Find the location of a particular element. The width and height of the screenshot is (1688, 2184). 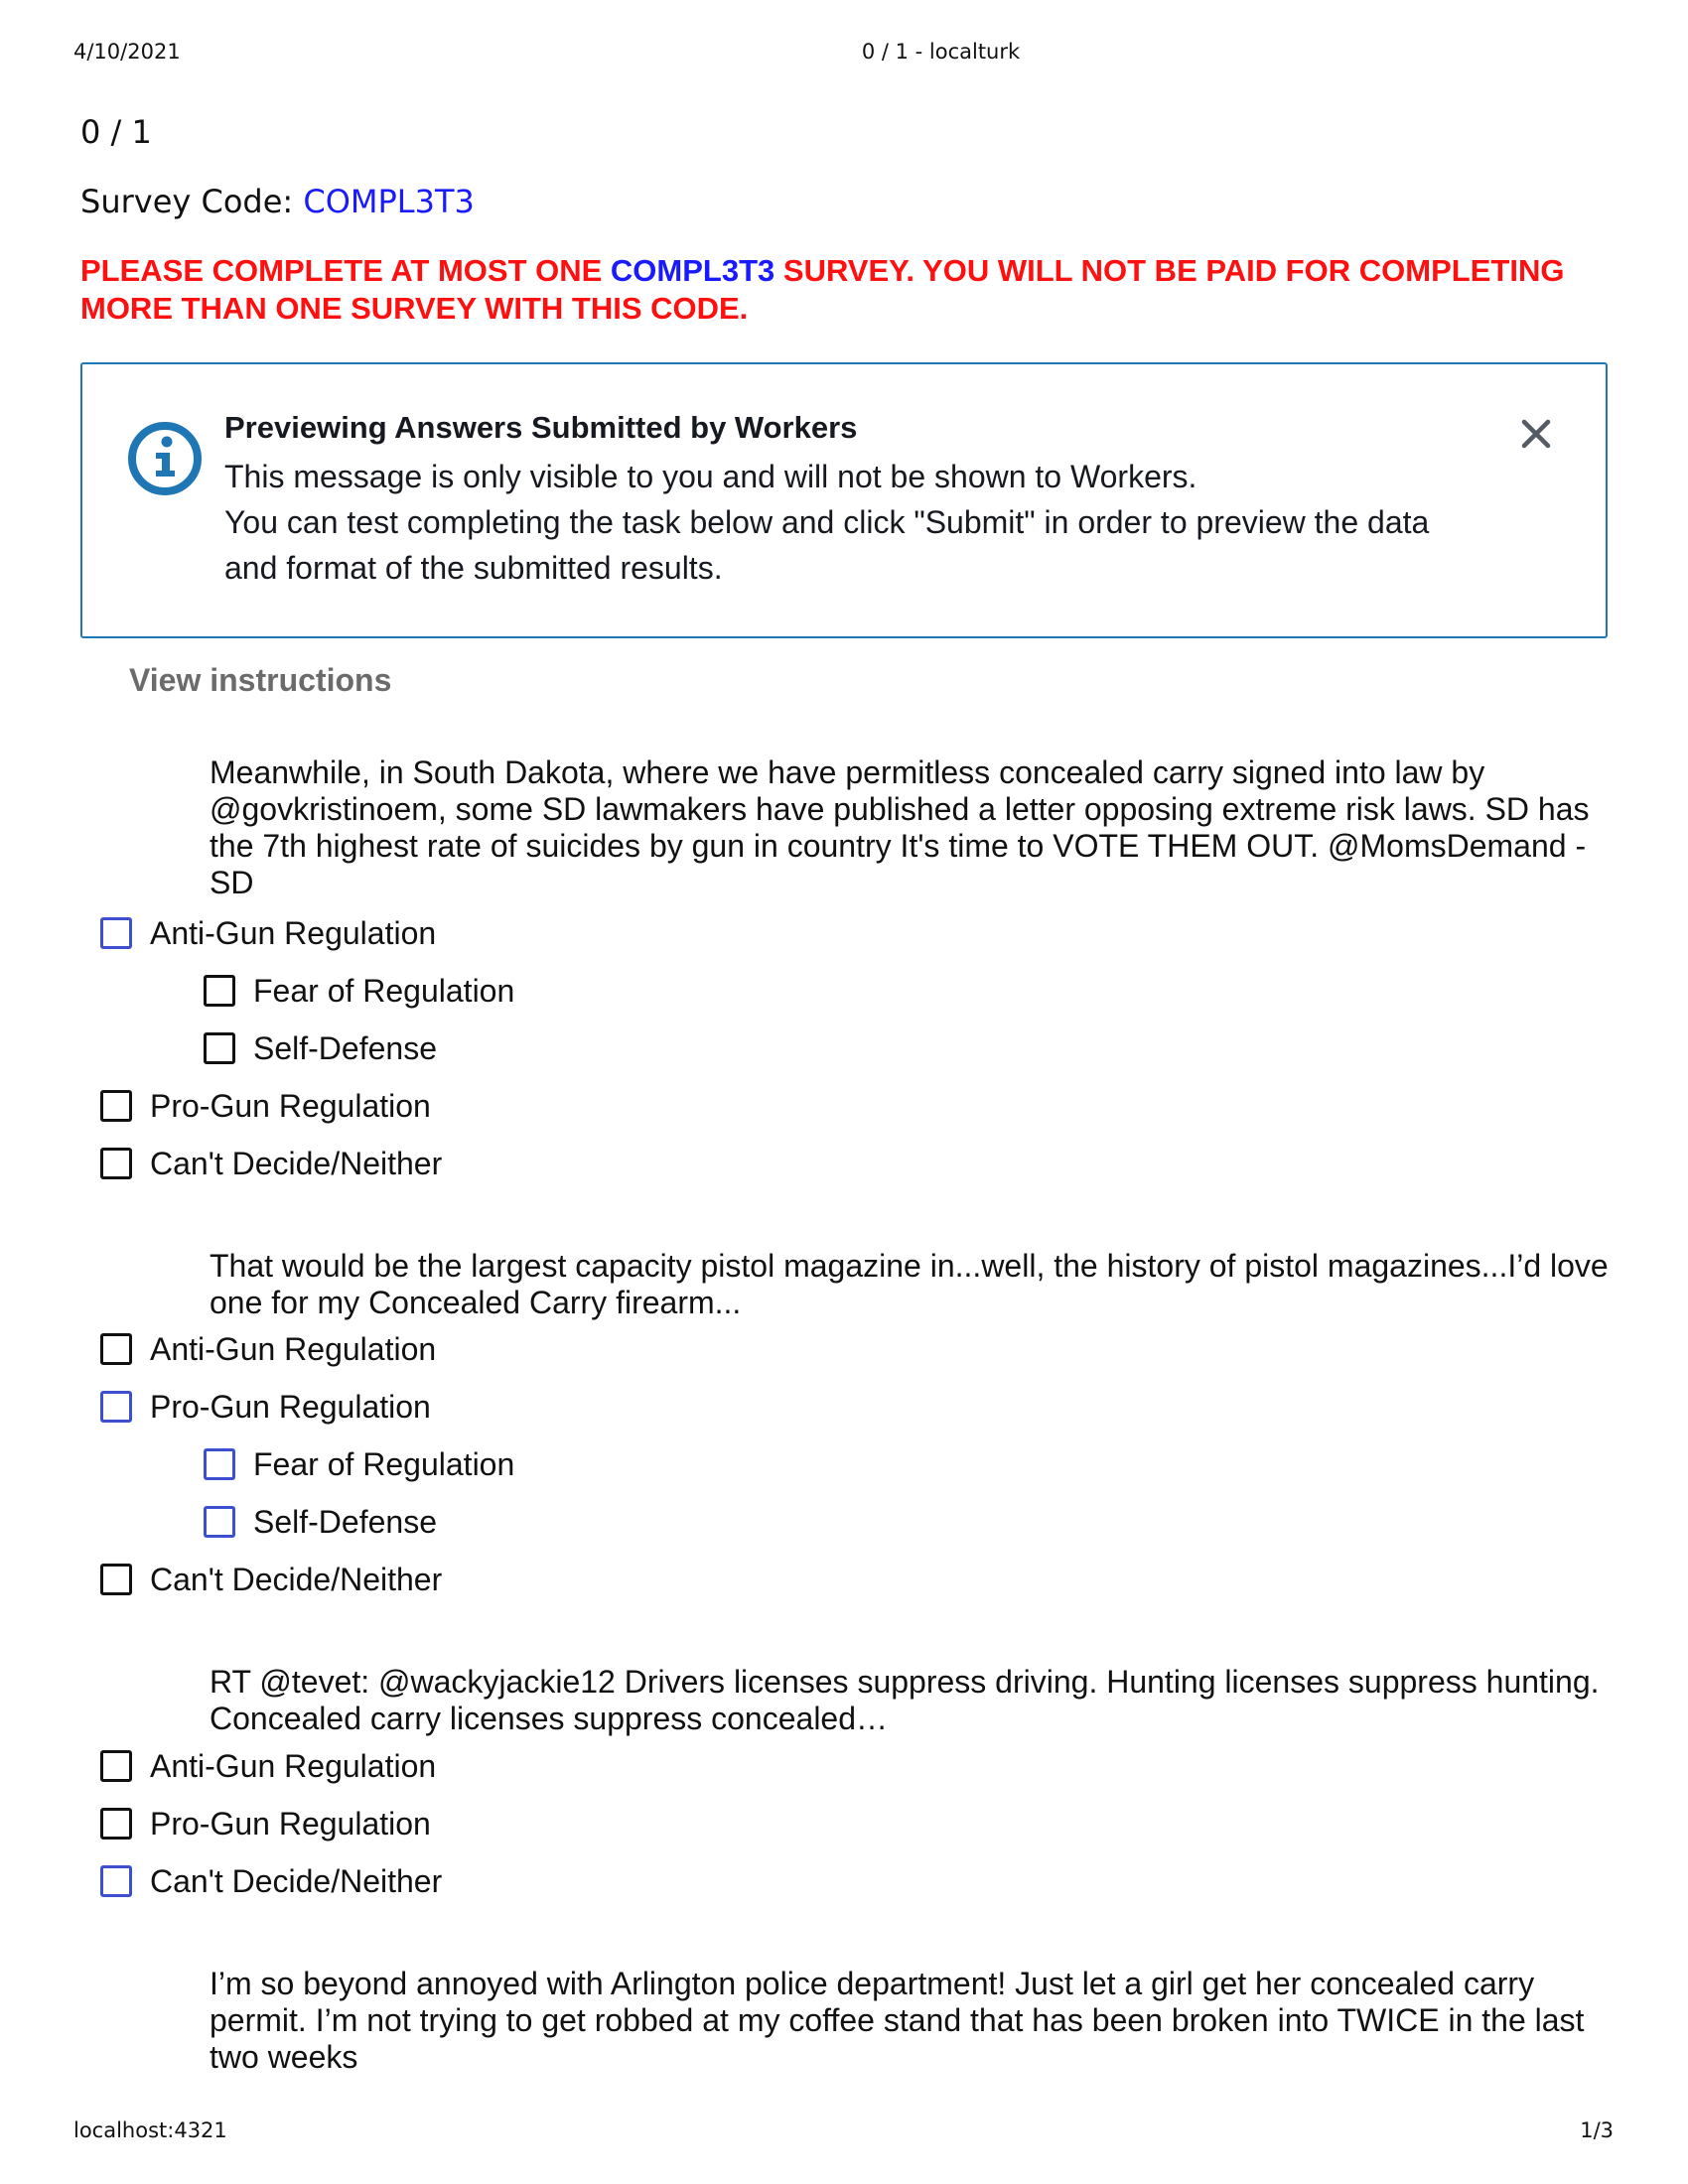

close-icon is located at coordinates (1536, 434).